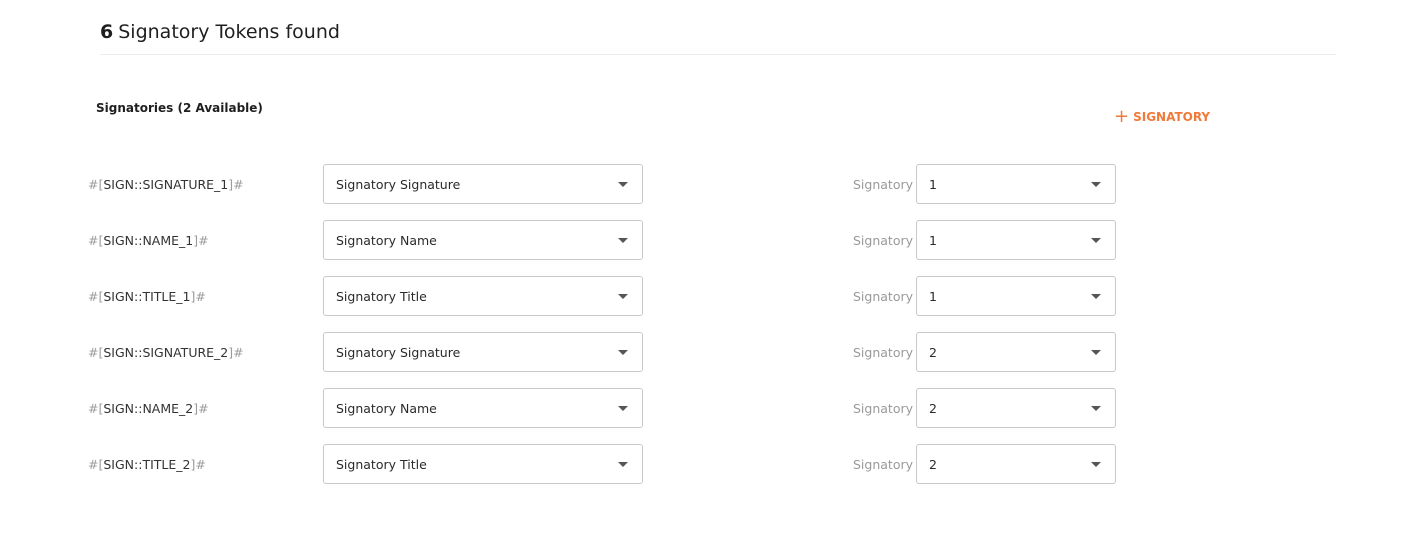 Image resolution: width=1412 pixels, height=552 pixels. What do you see at coordinates (1122, 116) in the screenshot?
I see `plus-icon: +` at bounding box center [1122, 116].